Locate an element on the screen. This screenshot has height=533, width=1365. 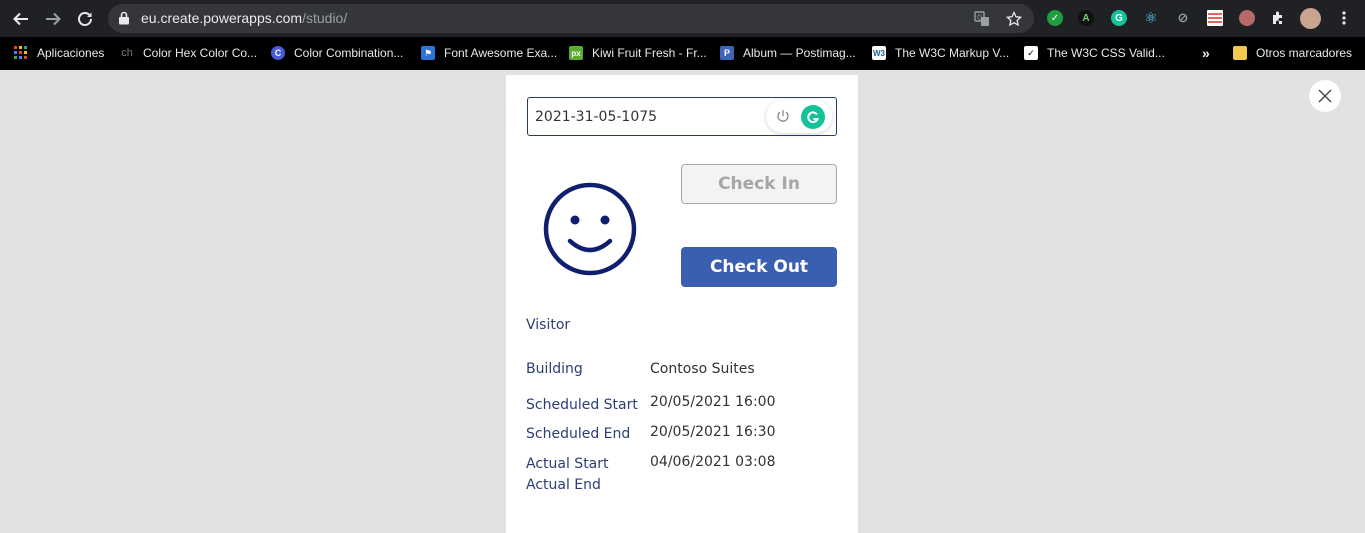
check-in-button: Check In is located at coordinates (759, 184).